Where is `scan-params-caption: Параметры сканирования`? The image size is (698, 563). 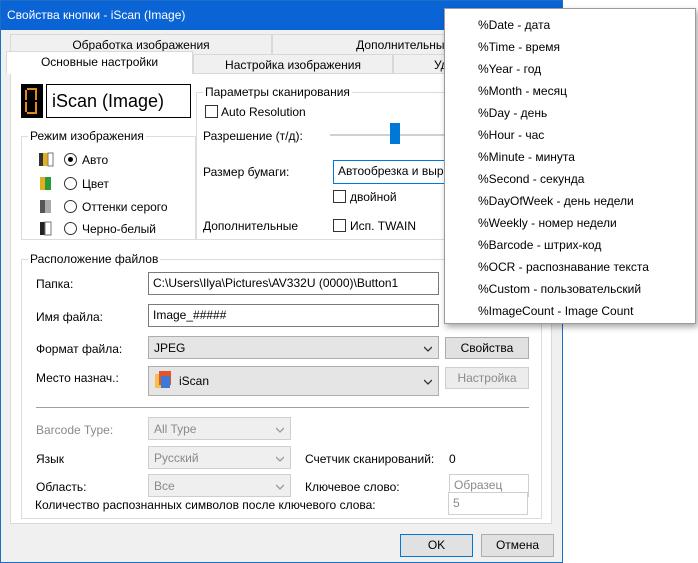
scan-params-caption: Параметры сканирования is located at coordinates (277, 92).